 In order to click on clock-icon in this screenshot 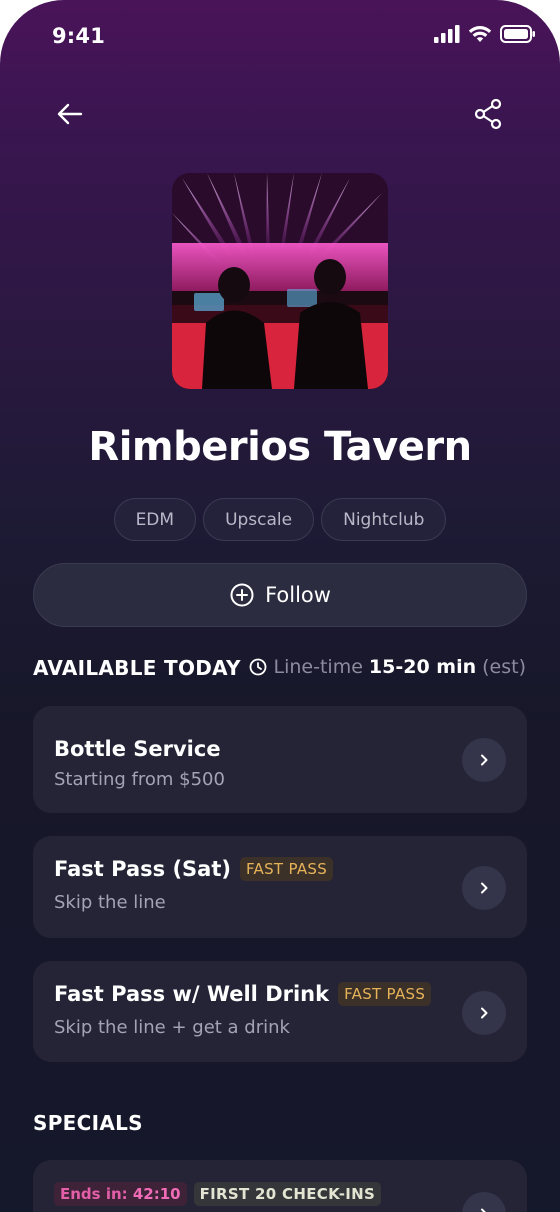, I will do `click(257, 667)`.